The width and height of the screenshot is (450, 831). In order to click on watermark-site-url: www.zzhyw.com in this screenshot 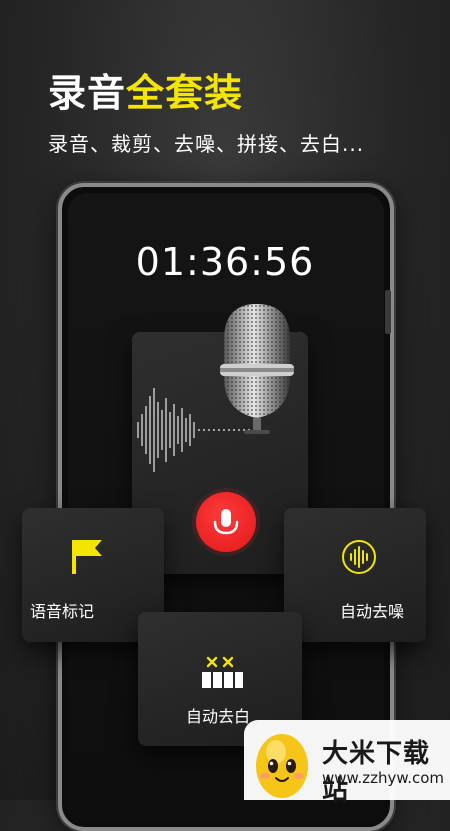, I will do `click(383, 778)`.